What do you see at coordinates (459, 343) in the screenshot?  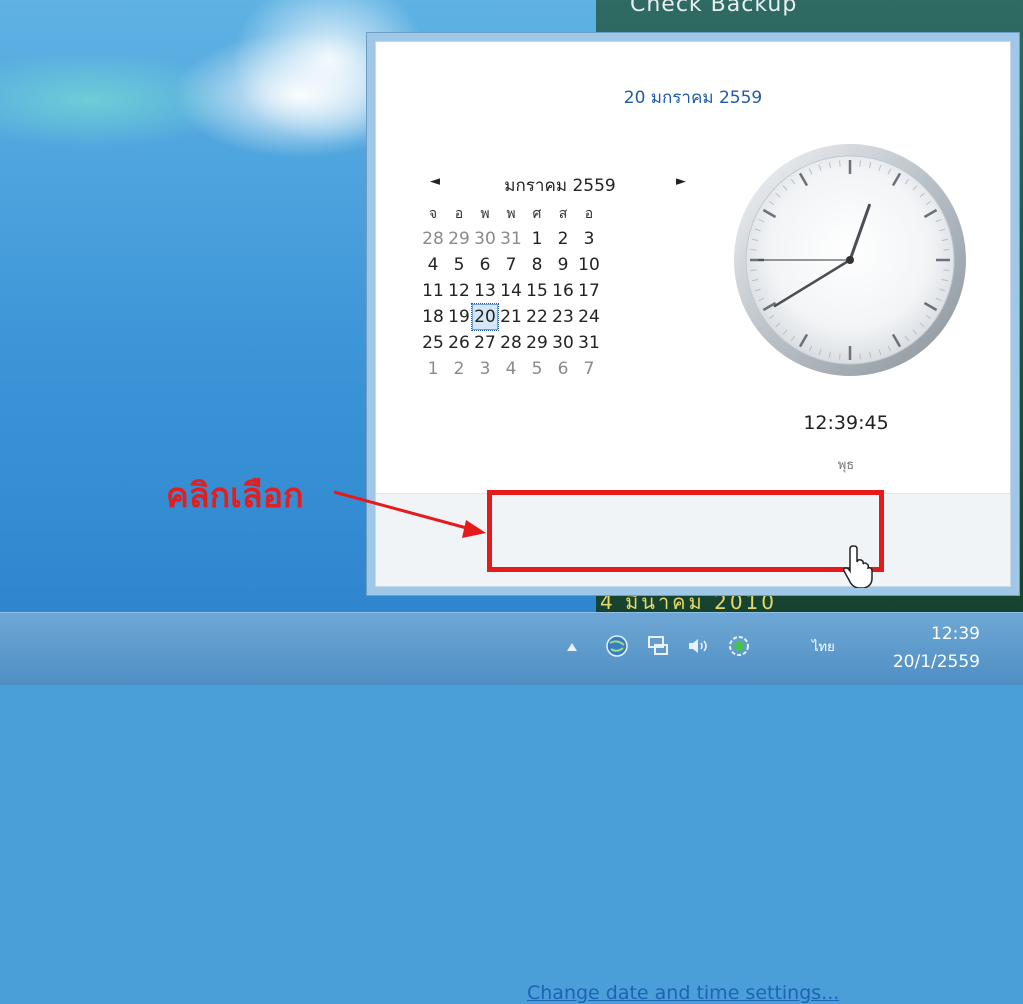 I see `calendar-day: 26` at bounding box center [459, 343].